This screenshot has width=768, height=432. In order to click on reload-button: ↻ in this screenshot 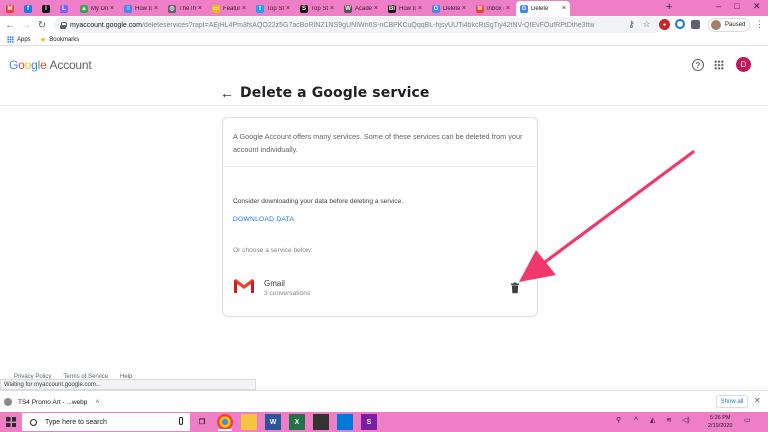, I will do `click(42, 25)`.